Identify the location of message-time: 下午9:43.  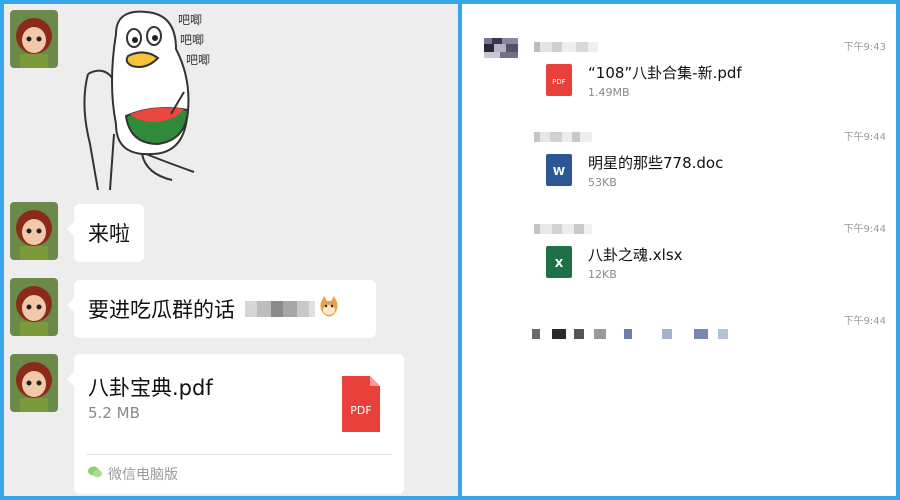
(864, 47).